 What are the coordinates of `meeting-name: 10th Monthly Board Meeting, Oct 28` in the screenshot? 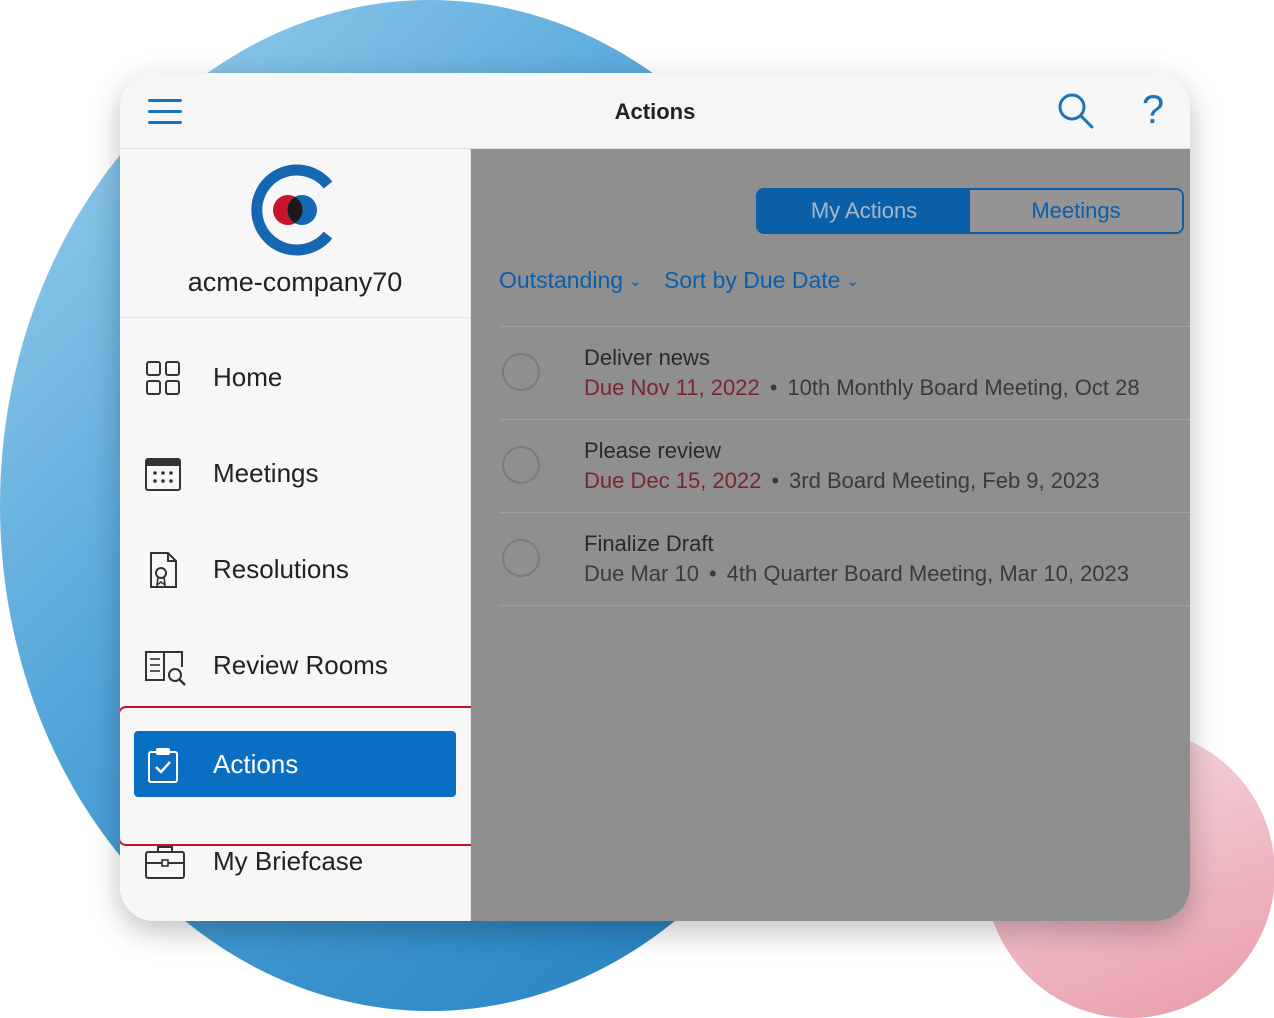 It's located at (963, 387).